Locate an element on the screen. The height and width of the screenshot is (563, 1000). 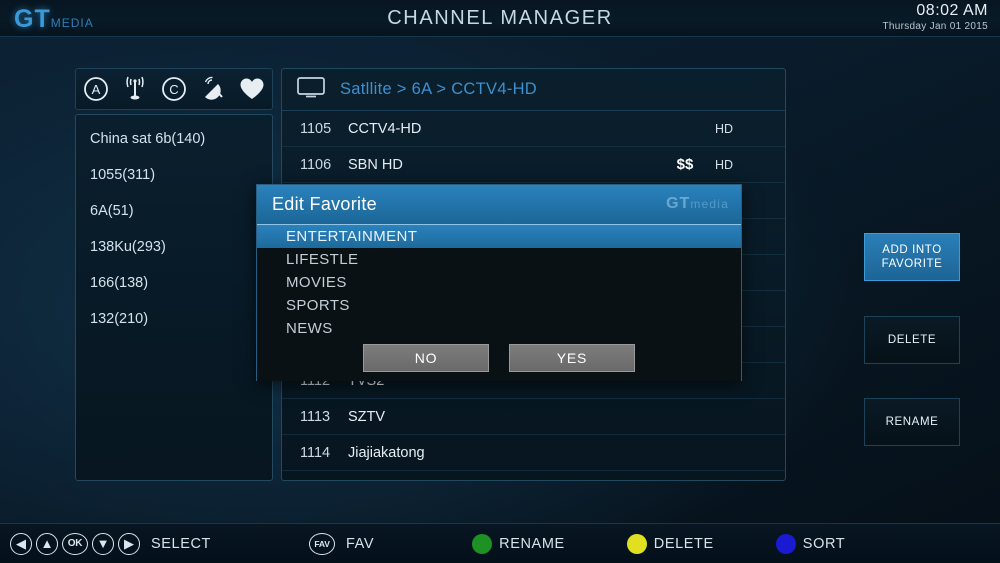
rename-hint-label: RENAME is located at coordinates (532, 543).